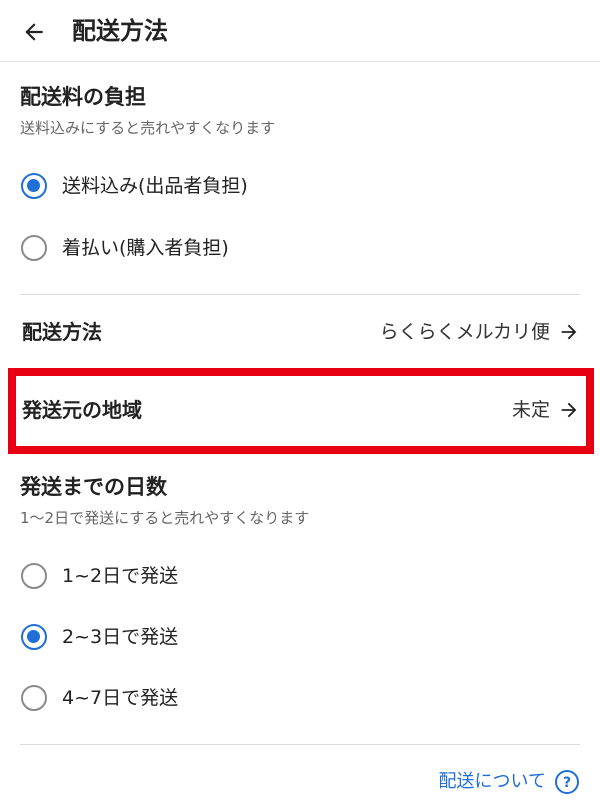 The width and height of the screenshot is (600, 808). Describe the element at coordinates (148, 128) in the screenshot. I see `shipping-fee-subtitle: 送料込みにすると売れやすくなります` at that location.